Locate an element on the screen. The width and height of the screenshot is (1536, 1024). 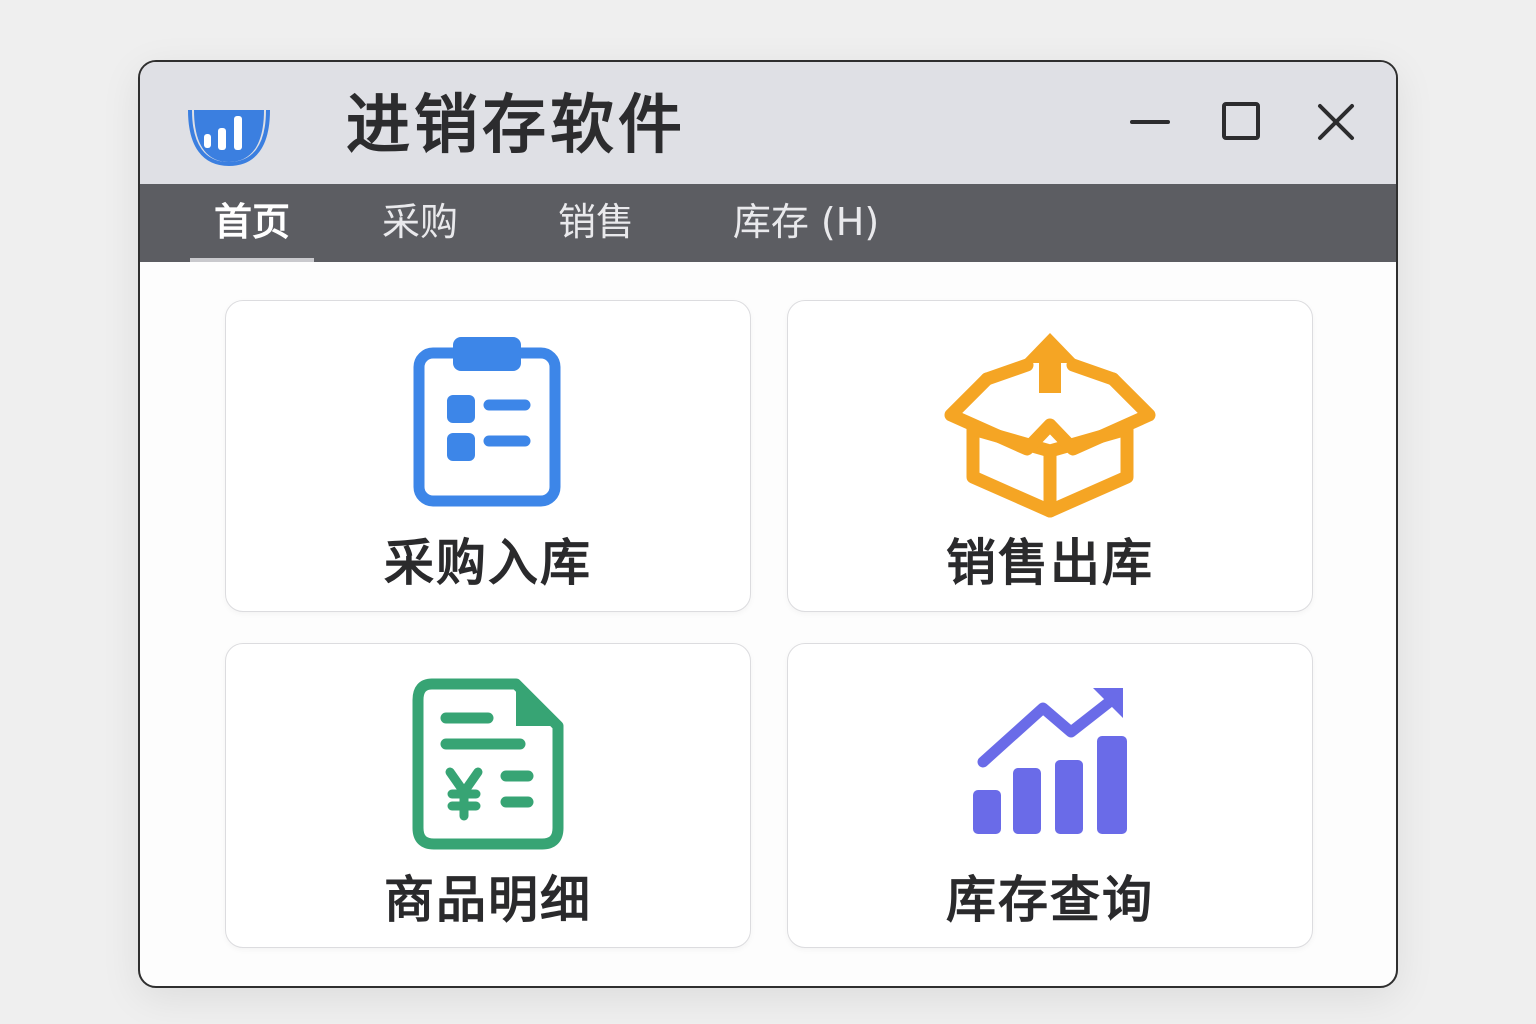
inventory-query-label: 库存查询 is located at coordinates (1050, 900).